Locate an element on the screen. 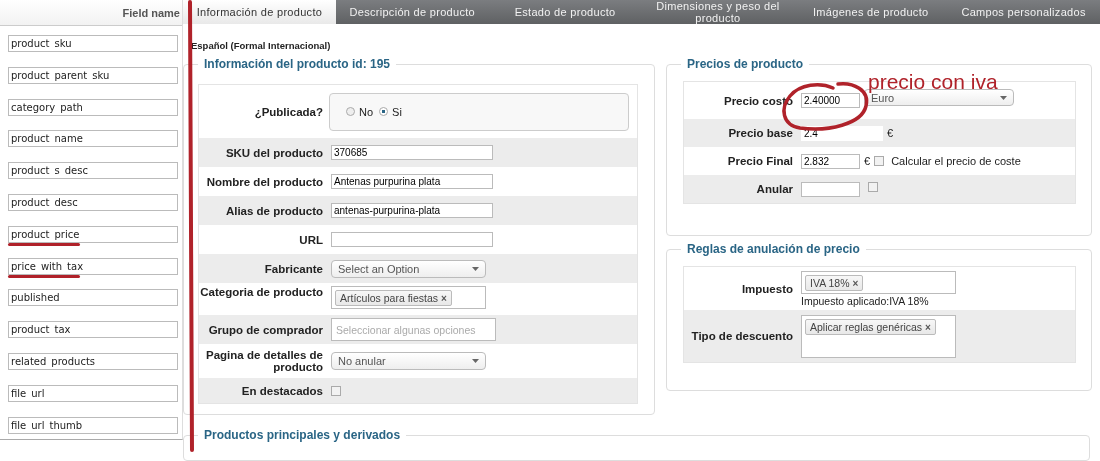  field-name-input: product_parent_sku is located at coordinates (93, 75).